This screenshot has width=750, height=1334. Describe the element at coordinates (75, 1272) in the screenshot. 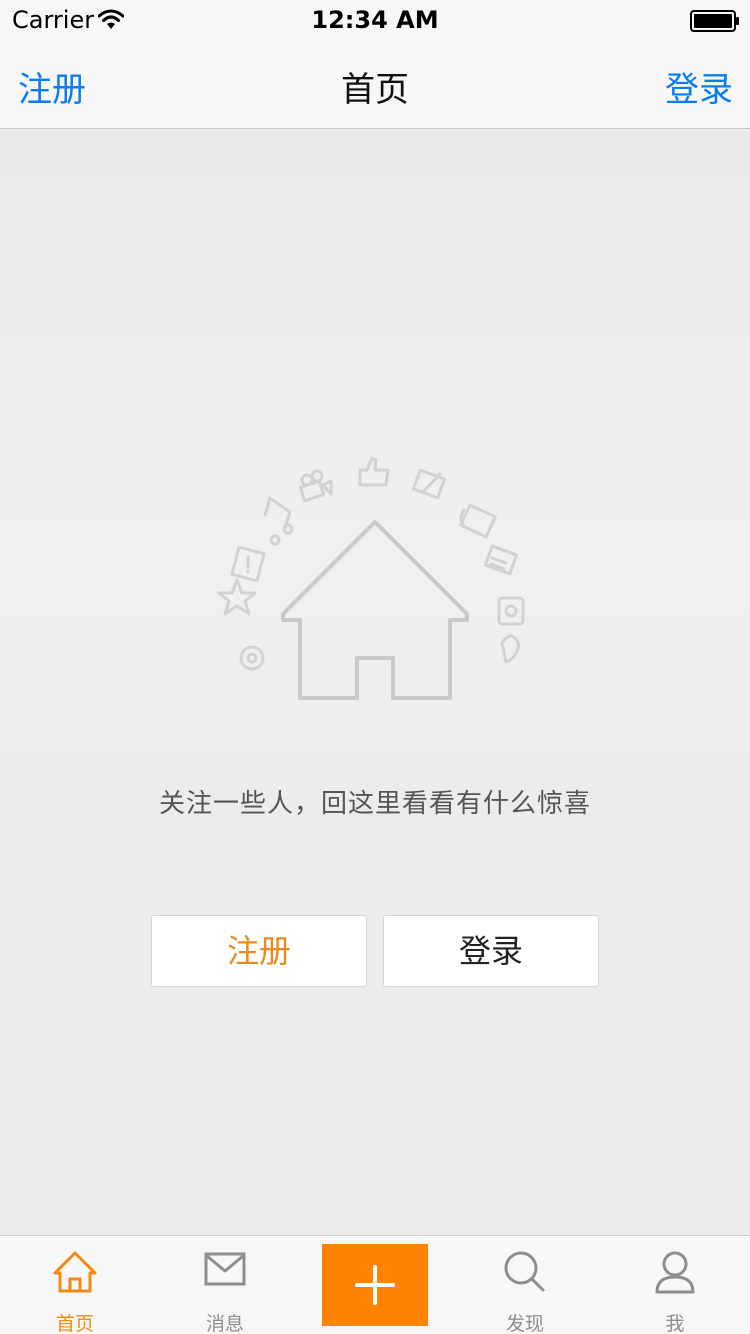

I see `home-icon` at that location.